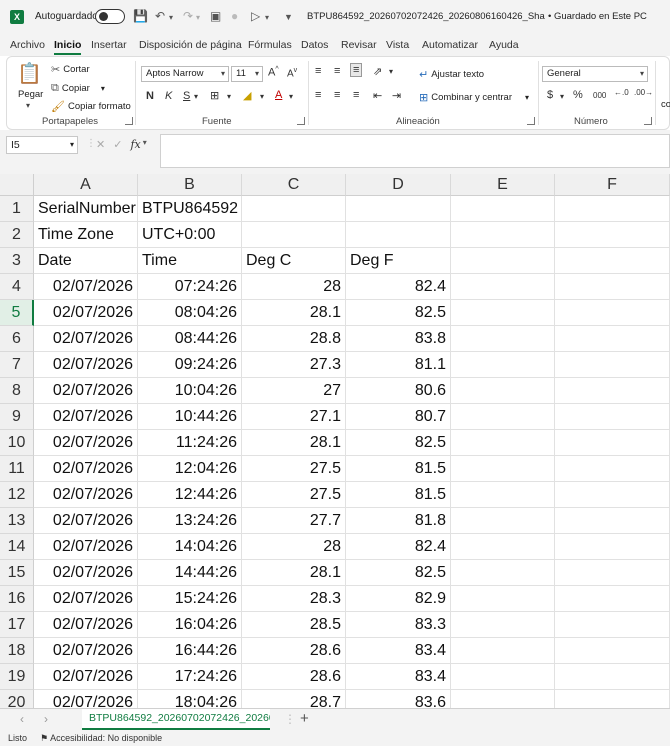 This screenshot has height=746, width=670. Describe the element at coordinates (270, 45) in the screenshot. I see `tab-formulas: Fórmulas` at that location.